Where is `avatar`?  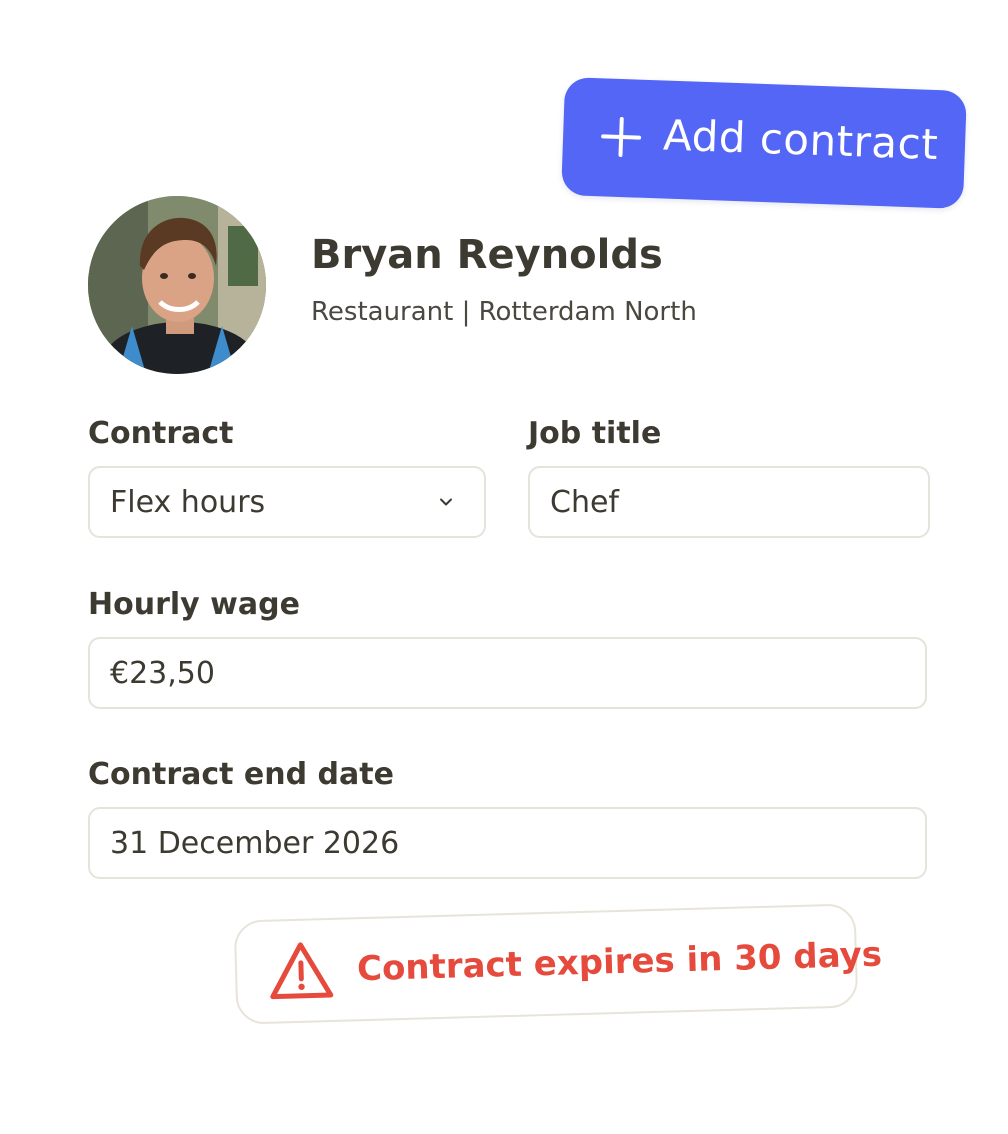 avatar is located at coordinates (177, 285).